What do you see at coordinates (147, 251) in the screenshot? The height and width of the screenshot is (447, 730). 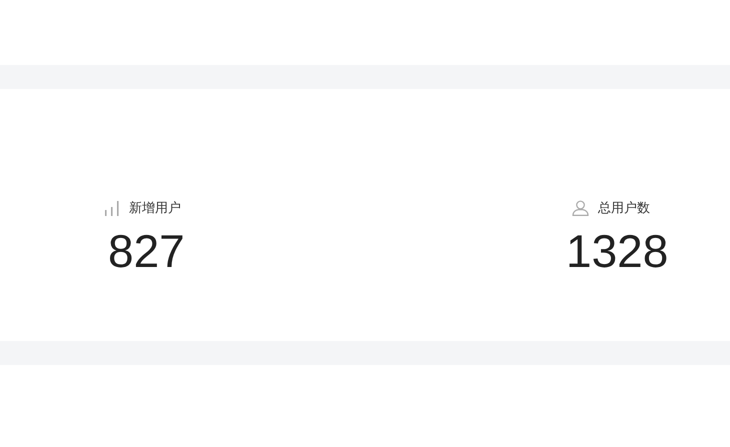 I see `stat-value: 827` at bounding box center [147, 251].